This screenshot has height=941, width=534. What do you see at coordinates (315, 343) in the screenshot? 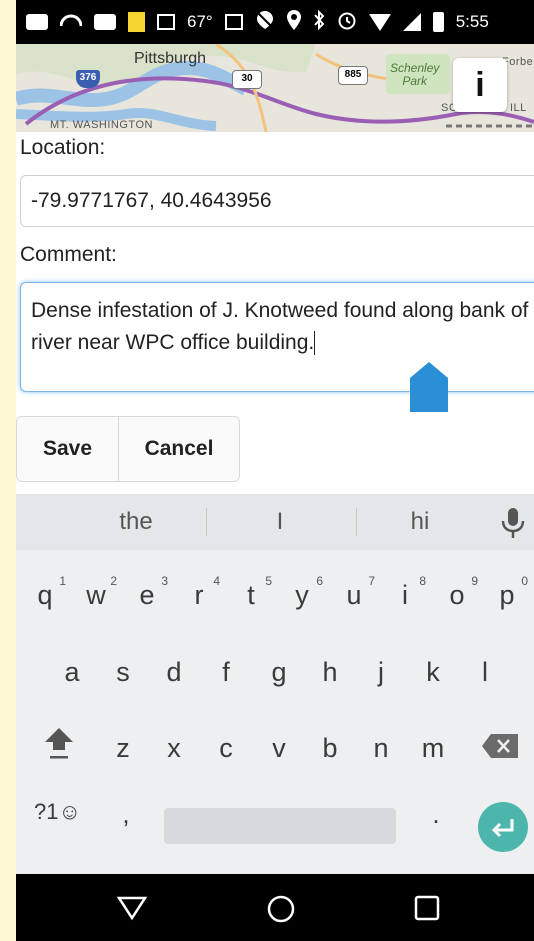
I see `text-cursor` at bounding box center [315, 343].